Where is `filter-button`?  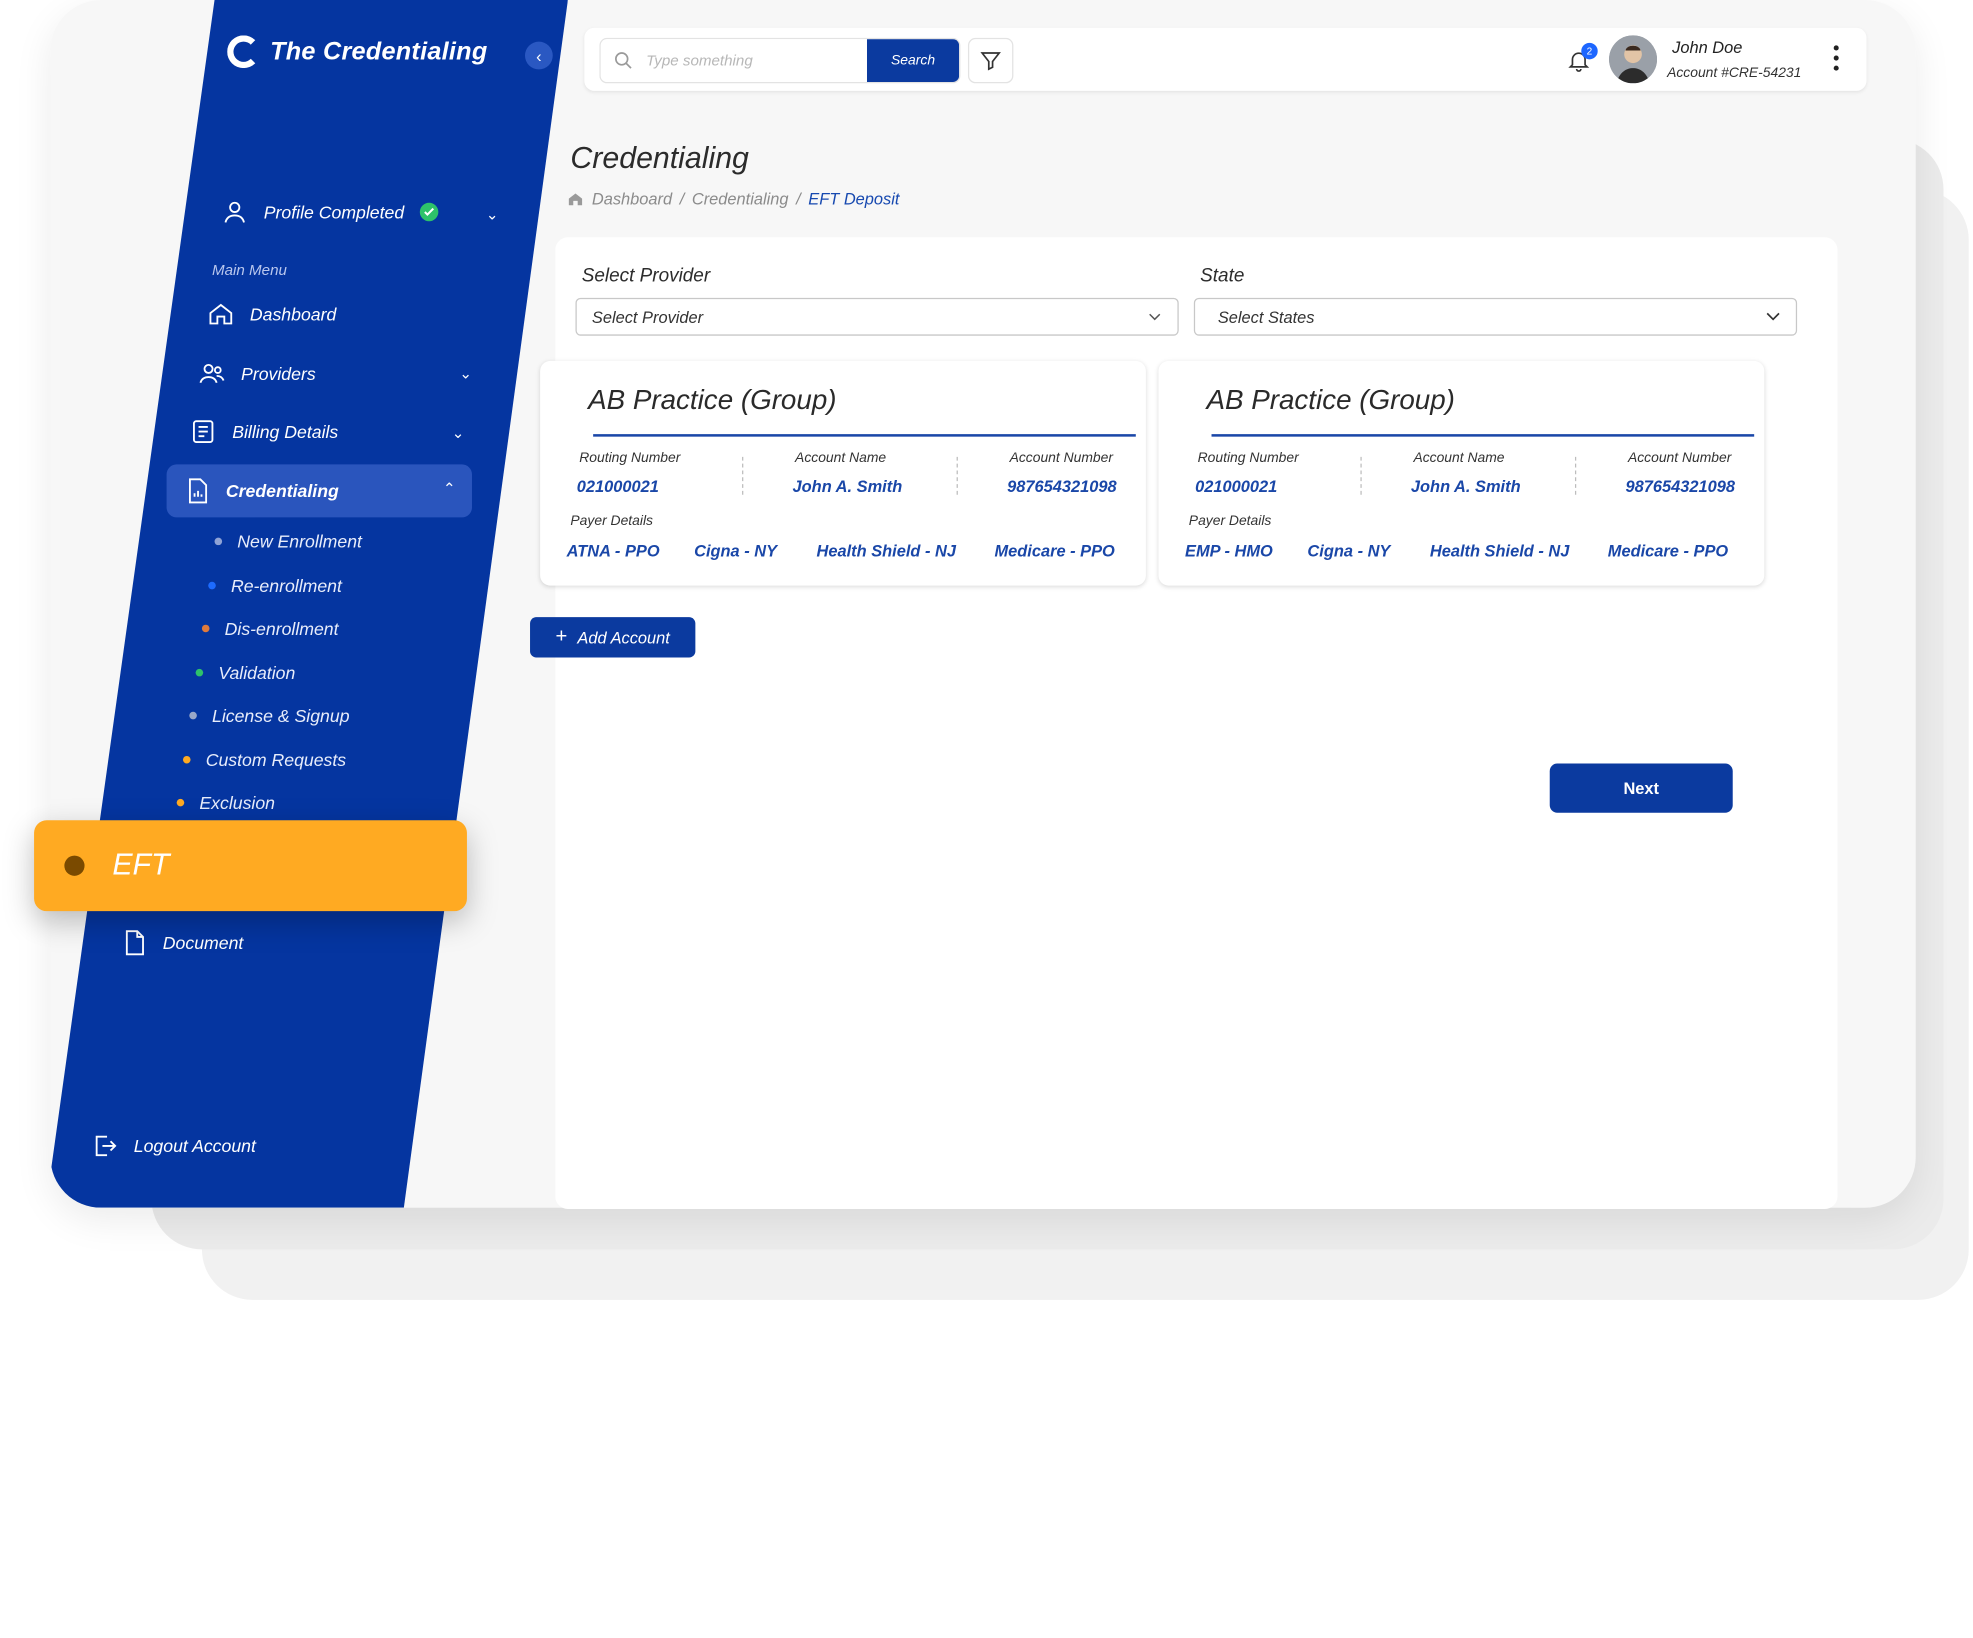
filter-button is located at coordinates (990, 60).